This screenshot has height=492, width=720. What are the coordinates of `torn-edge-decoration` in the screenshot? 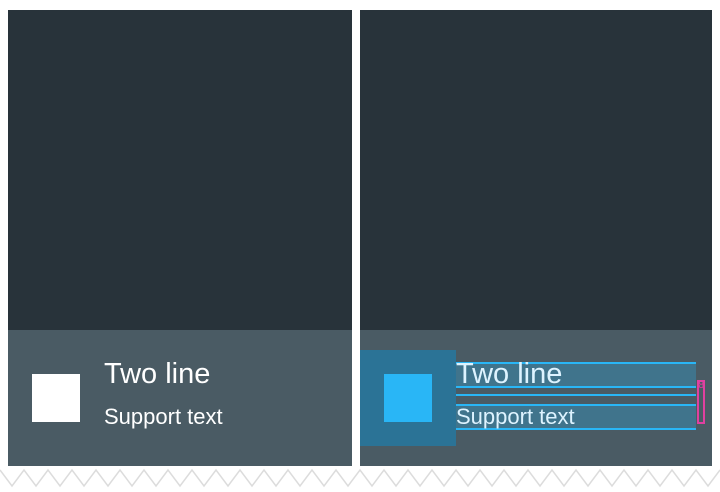 It's located at (360, 478).